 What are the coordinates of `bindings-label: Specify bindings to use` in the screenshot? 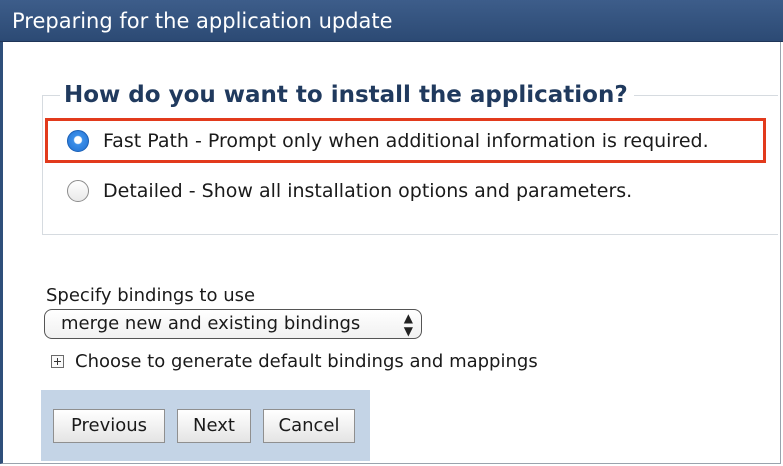 It's located at (151, 295).